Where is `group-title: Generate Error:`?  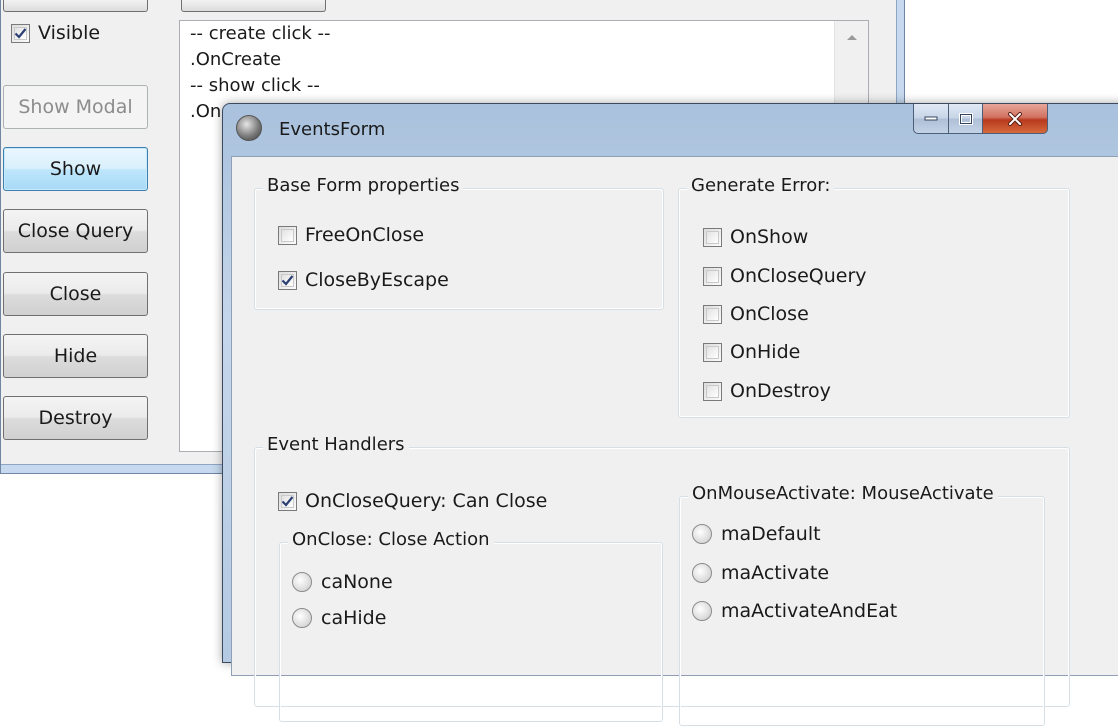
group-title: Generate Error: is located at coordinates (761, 185).